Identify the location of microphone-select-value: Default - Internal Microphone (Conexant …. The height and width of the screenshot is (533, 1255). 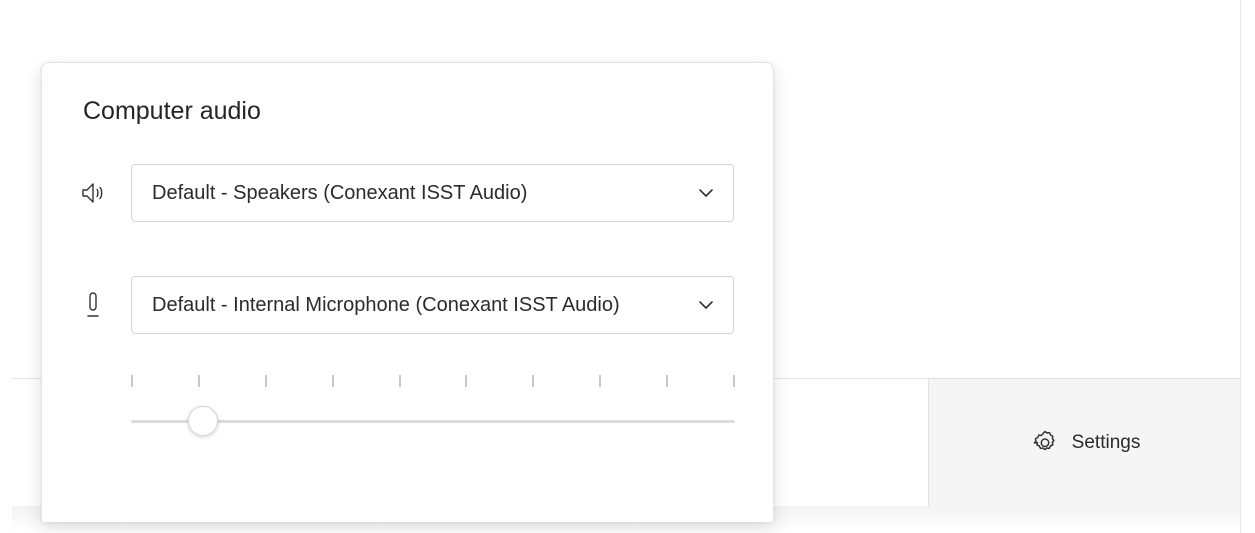
(386, 304).